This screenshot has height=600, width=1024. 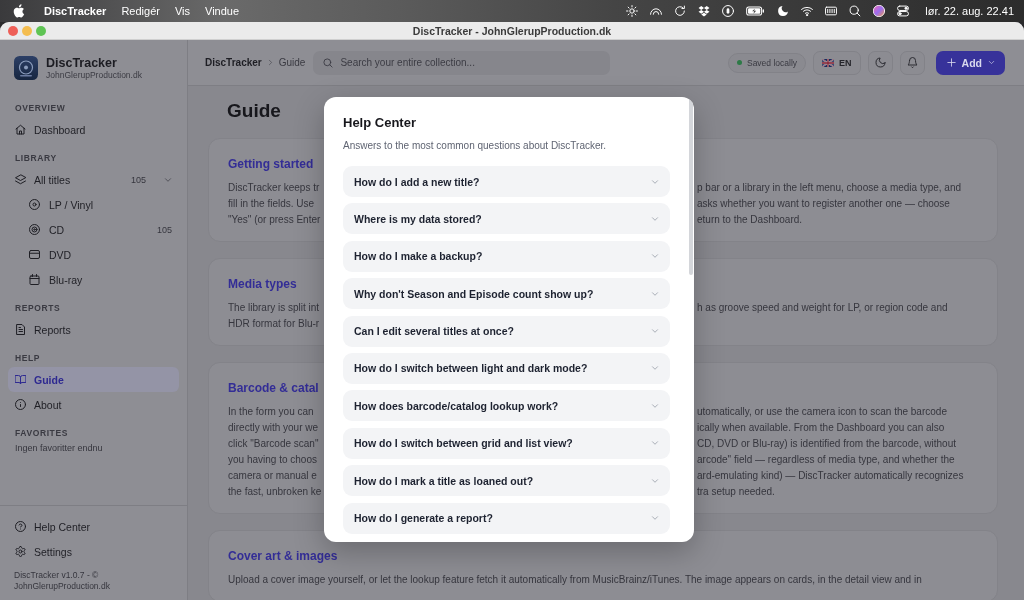 I want to click on gauge-icon, so click(x=656, y=11).